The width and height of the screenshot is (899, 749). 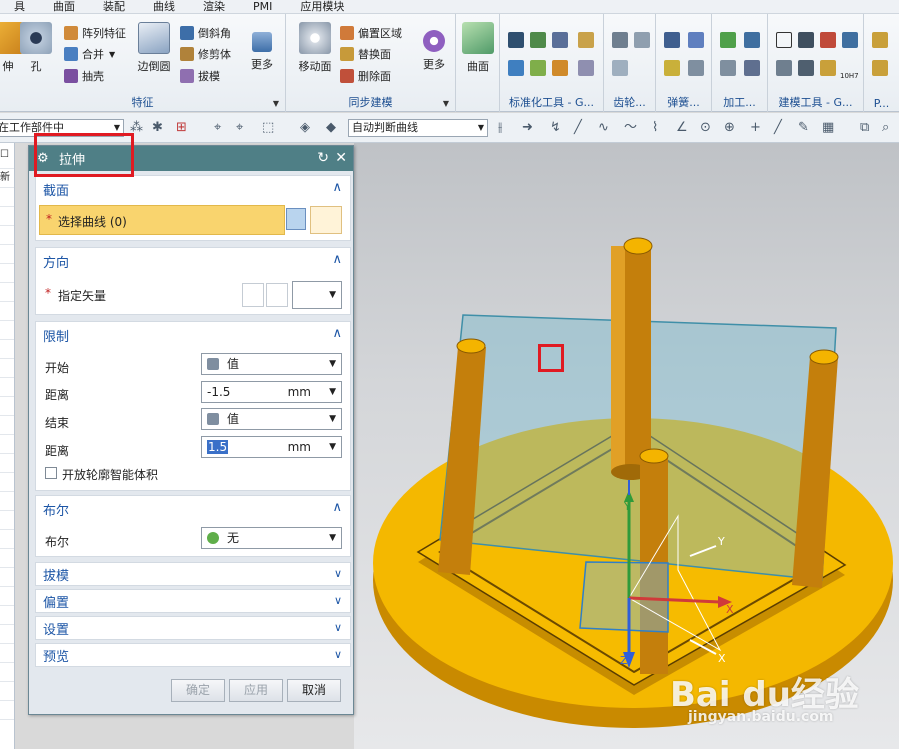 What do you see at coordinates (193, 335) in the screenshot?
I see `limits-header: 限制 ∧` at bounding box center [193, 335].